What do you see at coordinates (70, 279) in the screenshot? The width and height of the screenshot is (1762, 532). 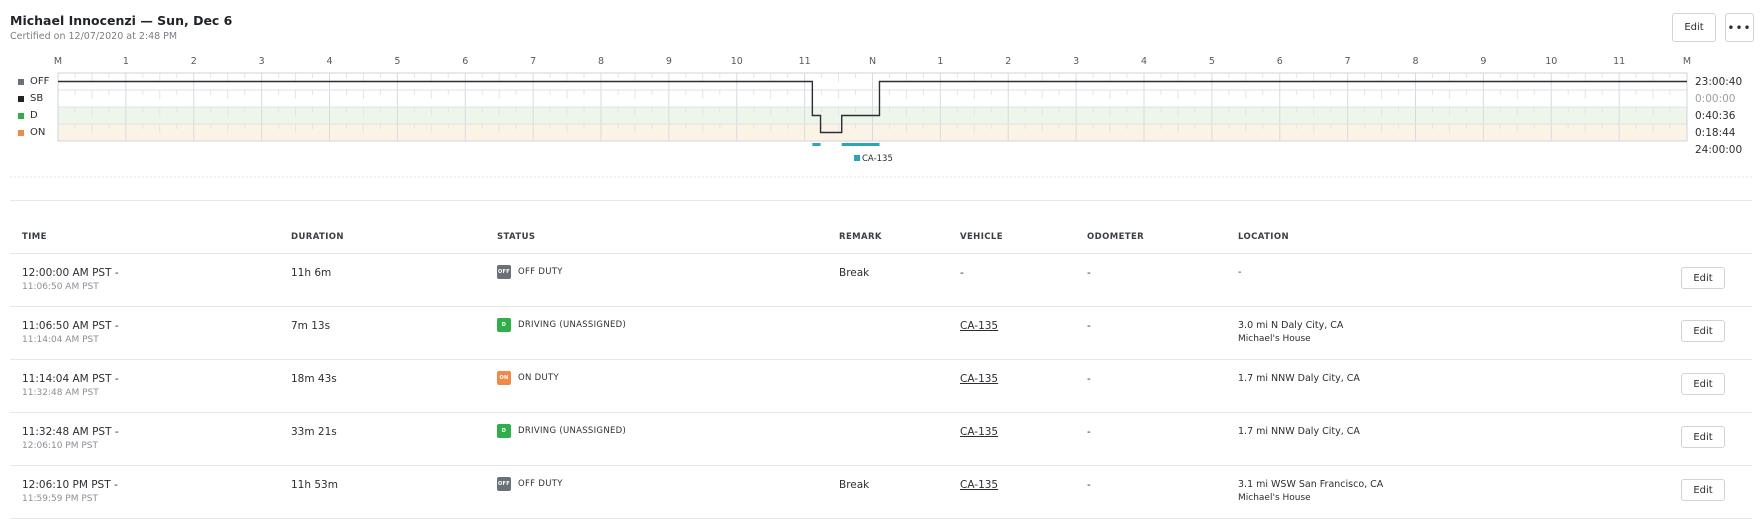 I see `time-cell: 12:00:00 AM PST - 11:06:50 AM PST` at bounding box center [70, 279].